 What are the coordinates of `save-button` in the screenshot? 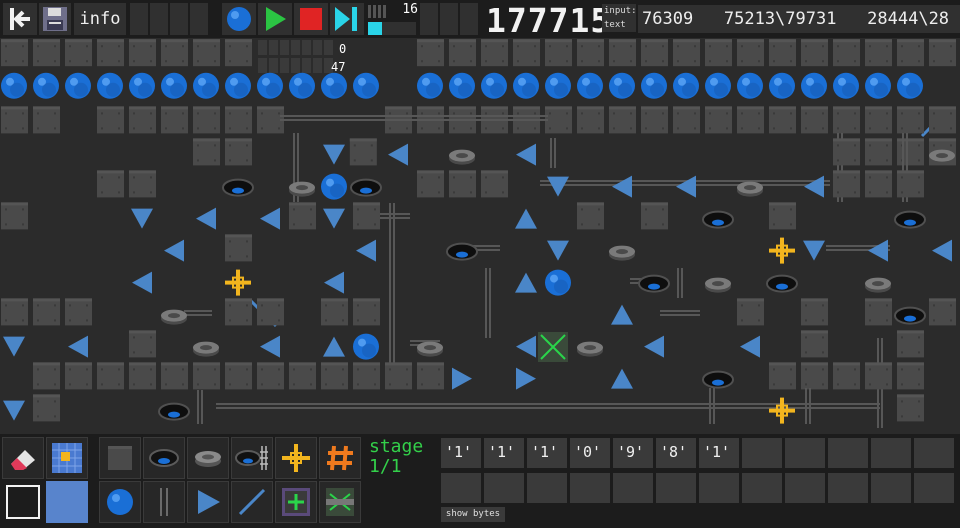 It's located at (55, 19).